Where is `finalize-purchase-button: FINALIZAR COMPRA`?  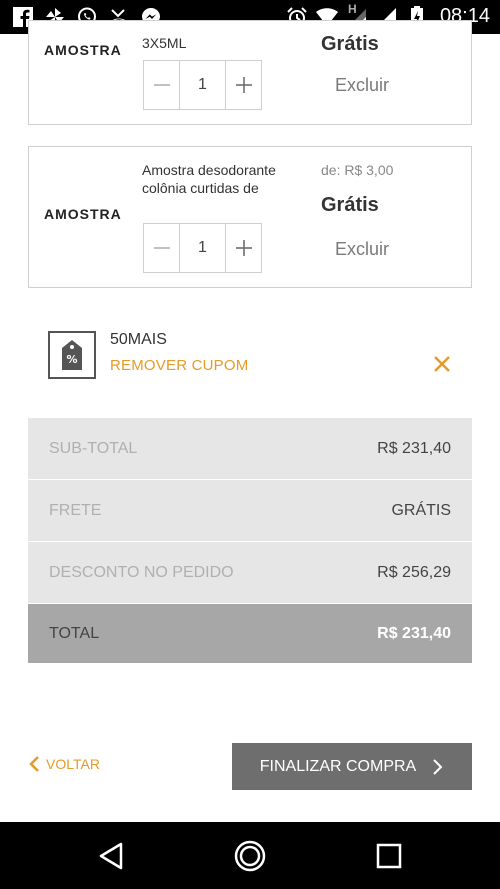
finalize-purchase-button: FINALIZAR COMPRA is located at coordinates (352, 766).